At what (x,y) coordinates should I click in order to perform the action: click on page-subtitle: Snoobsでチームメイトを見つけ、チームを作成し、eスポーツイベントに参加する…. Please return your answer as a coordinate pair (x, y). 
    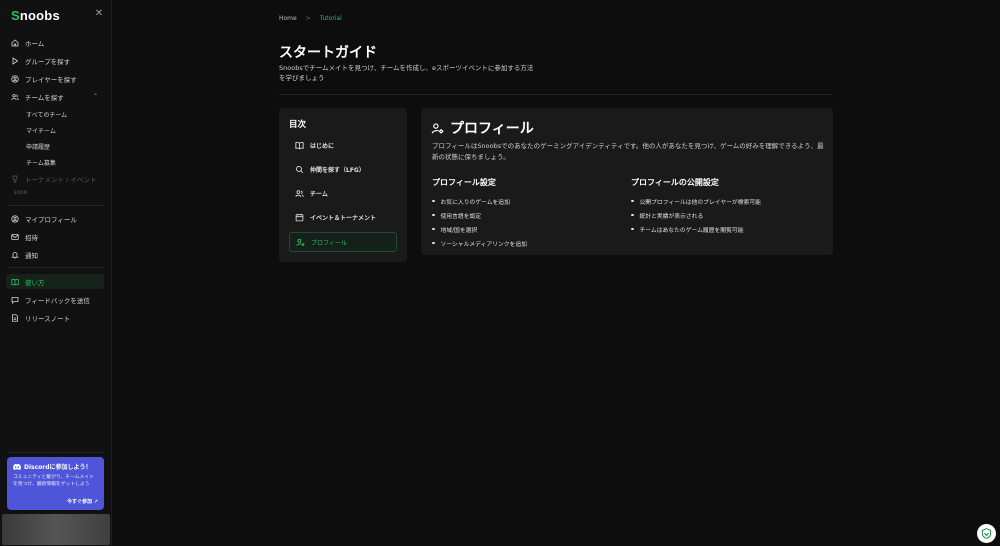
    Looking at the image, I should click on (406, 73).